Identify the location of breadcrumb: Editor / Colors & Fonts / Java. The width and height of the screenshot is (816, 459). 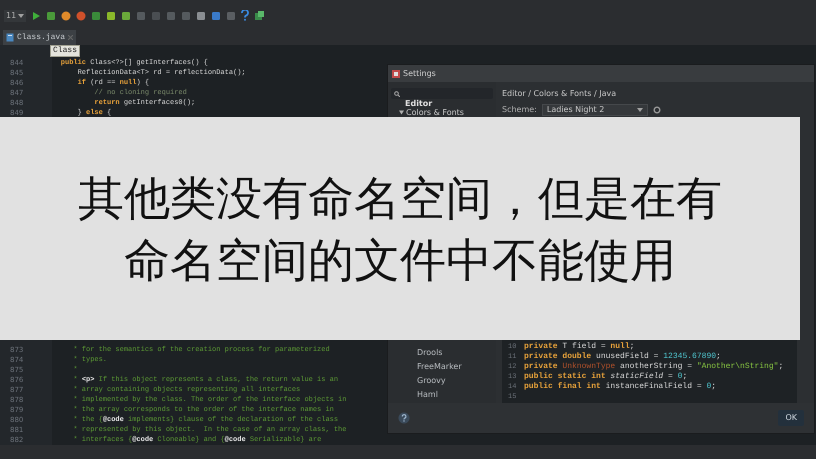
(560, 94).